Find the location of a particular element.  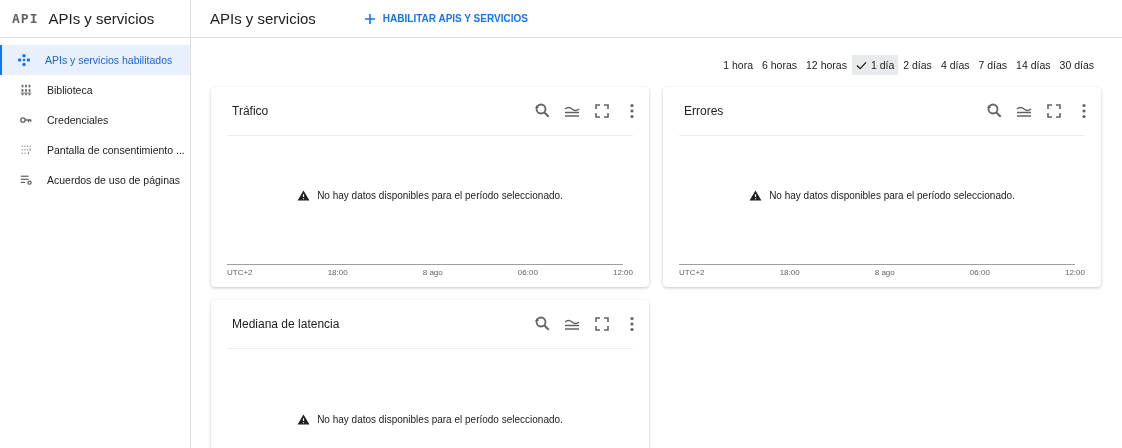

time-range-option: 14 días is located at coordinates (1033, 65).